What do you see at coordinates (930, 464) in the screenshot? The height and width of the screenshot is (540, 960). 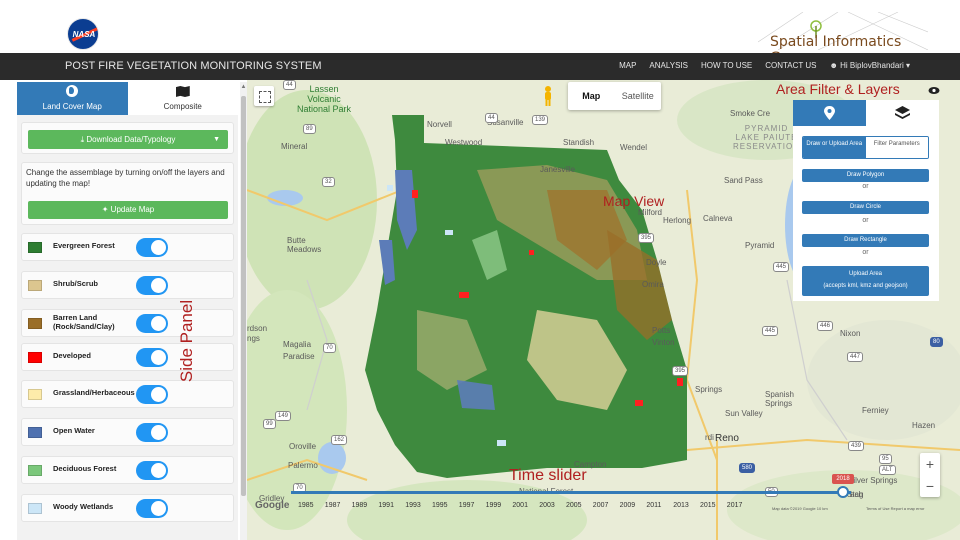 I see `zoom-in-button: +` at bounding box center [930, 464].